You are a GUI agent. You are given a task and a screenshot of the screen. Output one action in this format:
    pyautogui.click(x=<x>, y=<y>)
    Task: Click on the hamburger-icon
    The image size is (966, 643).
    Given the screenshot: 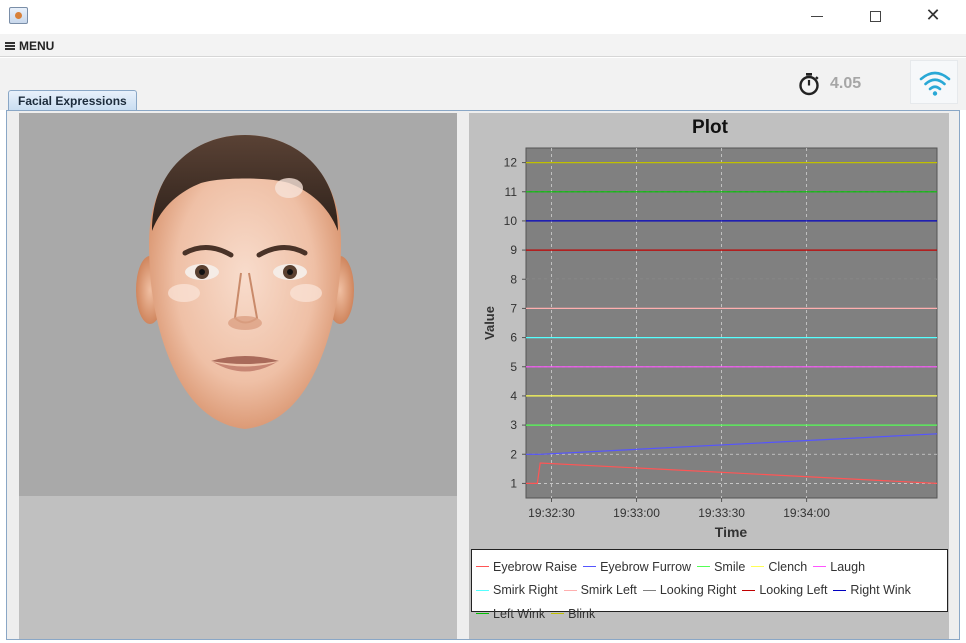 What is the action you would take?
    pyautogui.click(x=10, y=45)
    